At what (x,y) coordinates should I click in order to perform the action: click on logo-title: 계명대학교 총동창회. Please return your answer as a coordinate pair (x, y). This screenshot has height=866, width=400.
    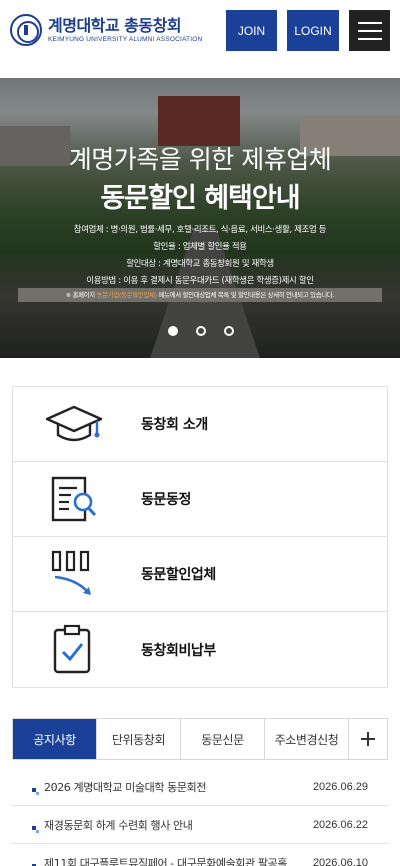
    Looking at the image, I should click on (115, 25).